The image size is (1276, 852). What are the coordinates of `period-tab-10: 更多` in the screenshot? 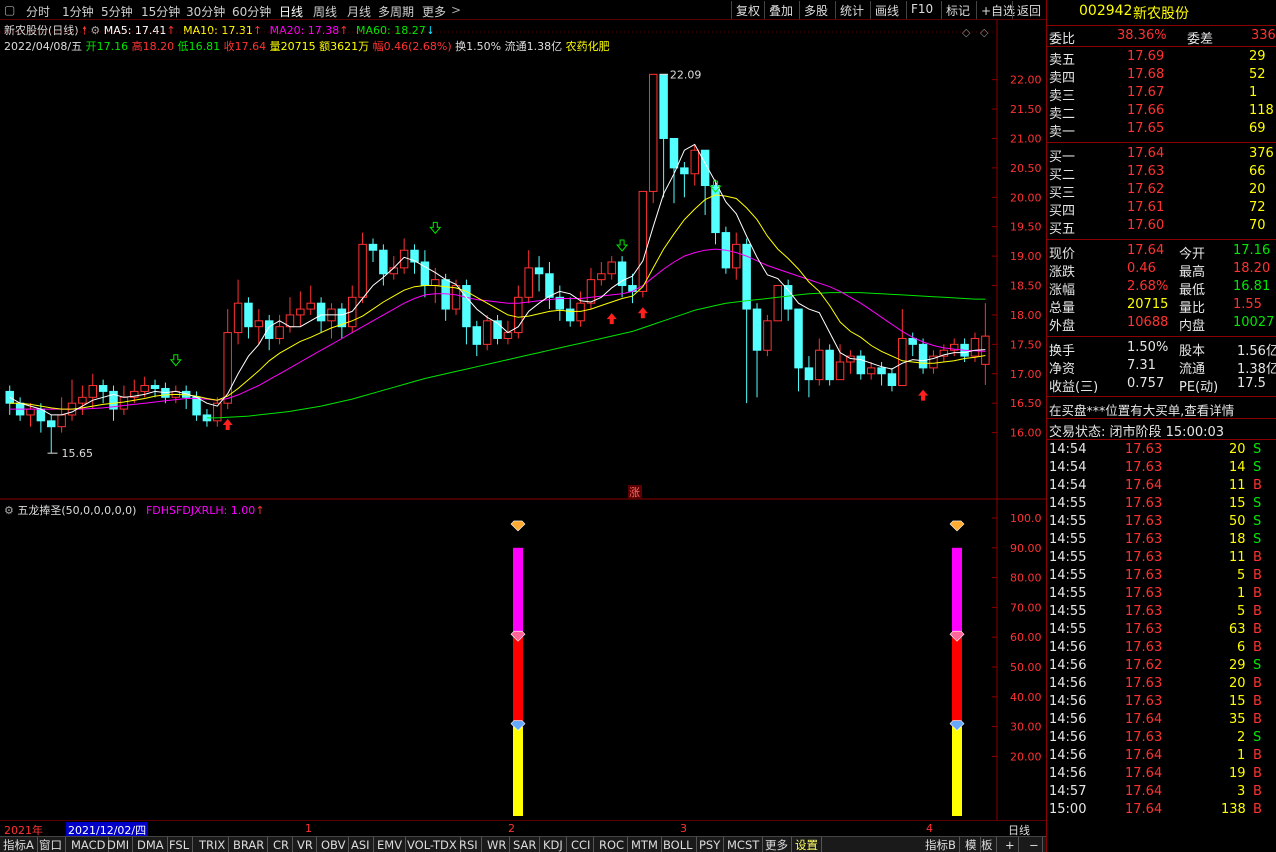 It's located at (434, 11).